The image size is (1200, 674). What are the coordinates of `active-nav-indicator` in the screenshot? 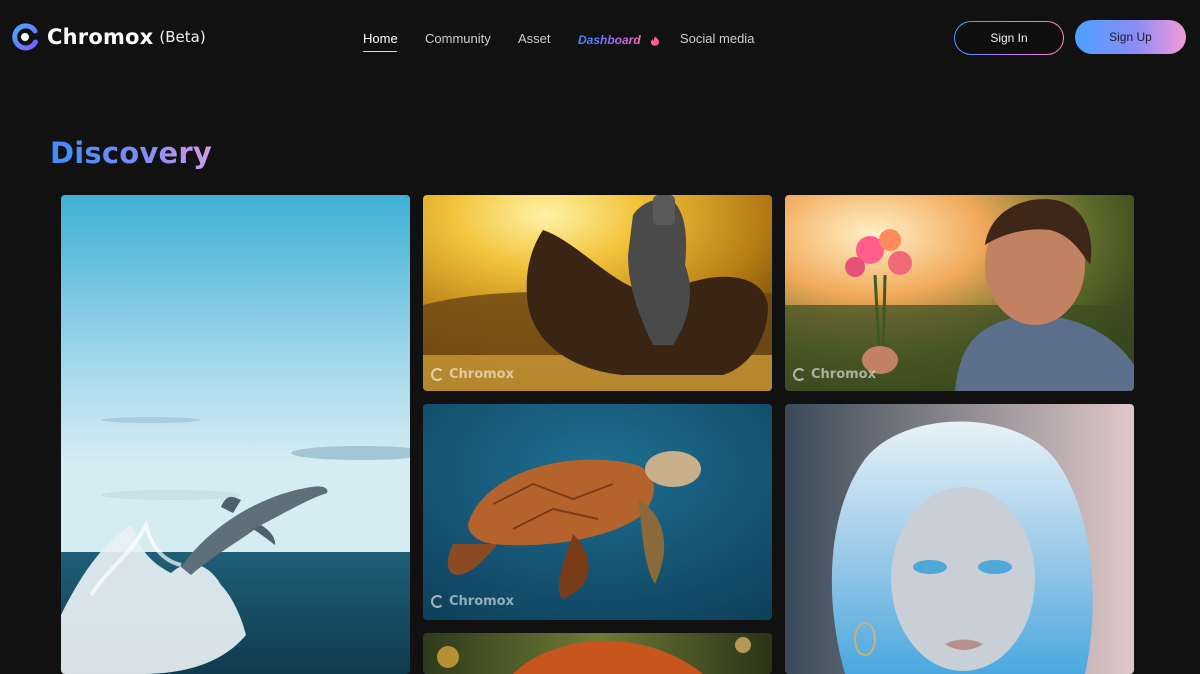 It's located at (380, 51).